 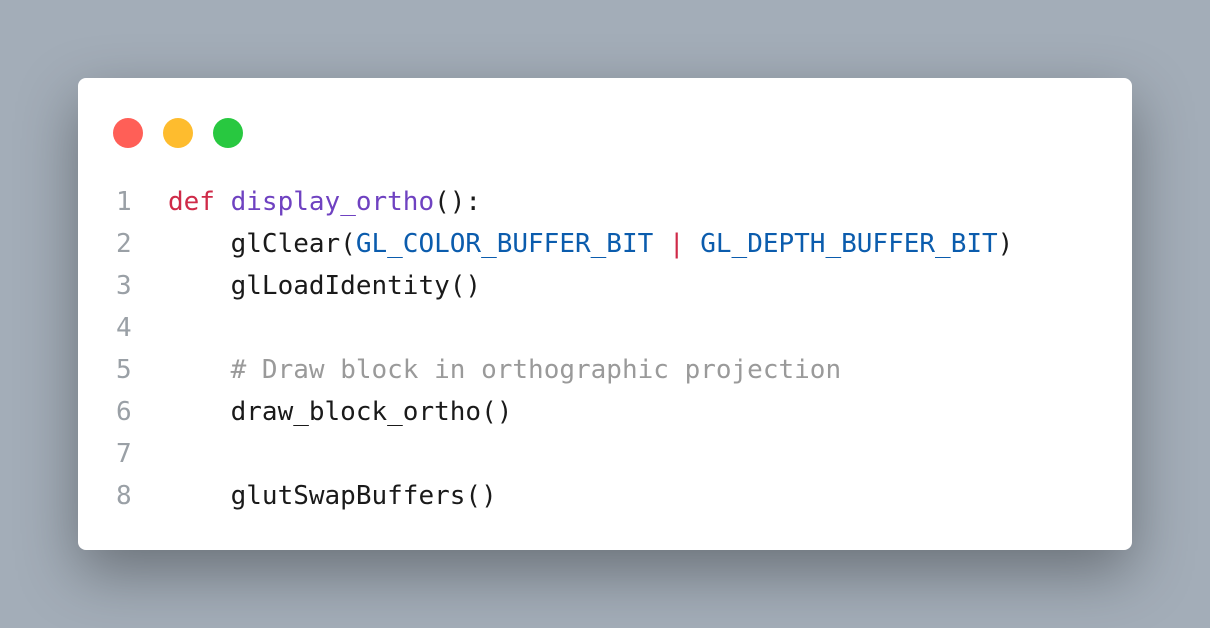 I want to click on line-source: glutSwapBuffers(), so click(x=332, y=496).